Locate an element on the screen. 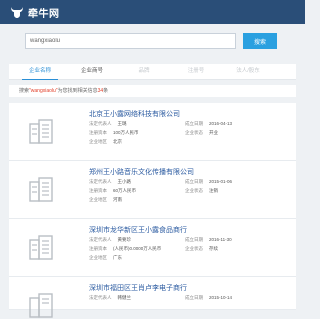 The image size is (320, 319). legal-rep-field: 法定代表人 王璐 is located at coordinates (108, 124).